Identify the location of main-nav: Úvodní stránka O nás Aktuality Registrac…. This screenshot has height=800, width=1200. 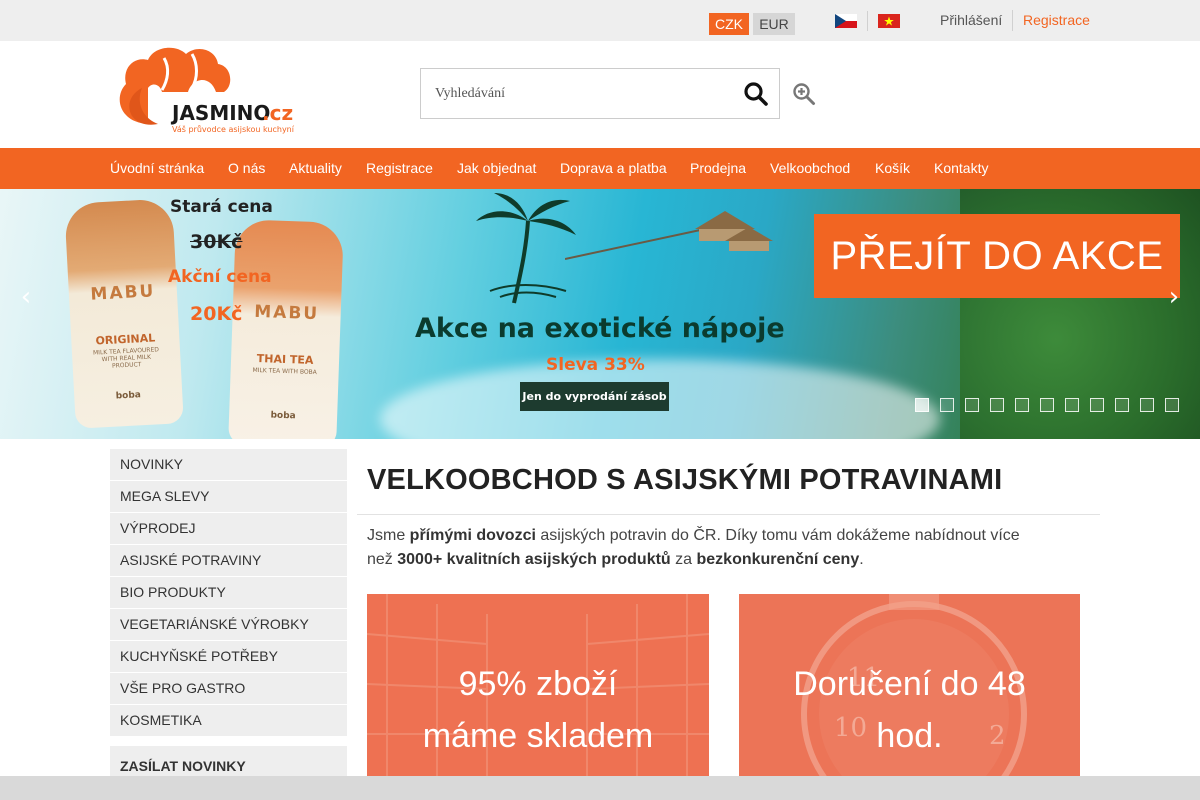
(600, 168).